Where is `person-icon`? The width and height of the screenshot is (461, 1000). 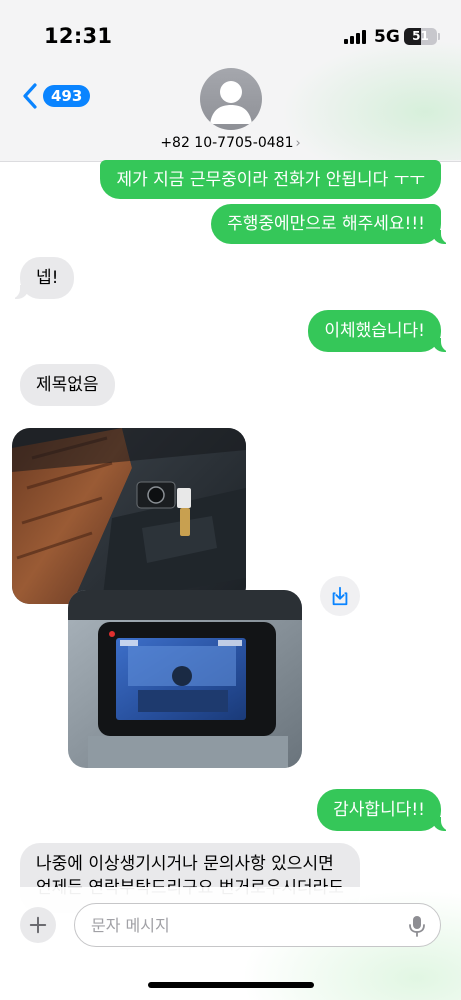 person-icon is located at coordinates (231, 102).